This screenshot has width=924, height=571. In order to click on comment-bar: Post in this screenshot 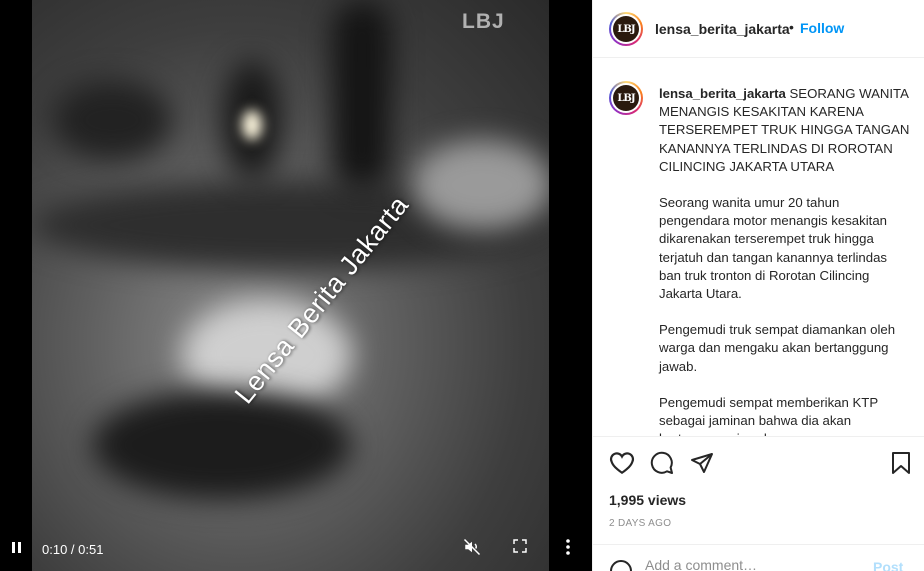, I will do `click(758, 557)`.